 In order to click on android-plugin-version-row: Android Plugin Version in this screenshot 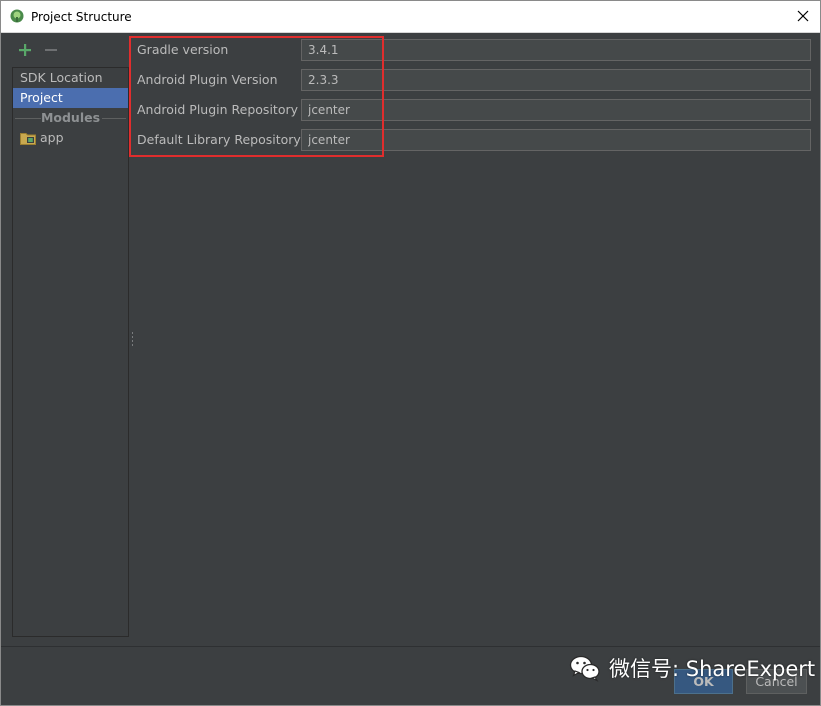, I will do `click(475, 80)`.